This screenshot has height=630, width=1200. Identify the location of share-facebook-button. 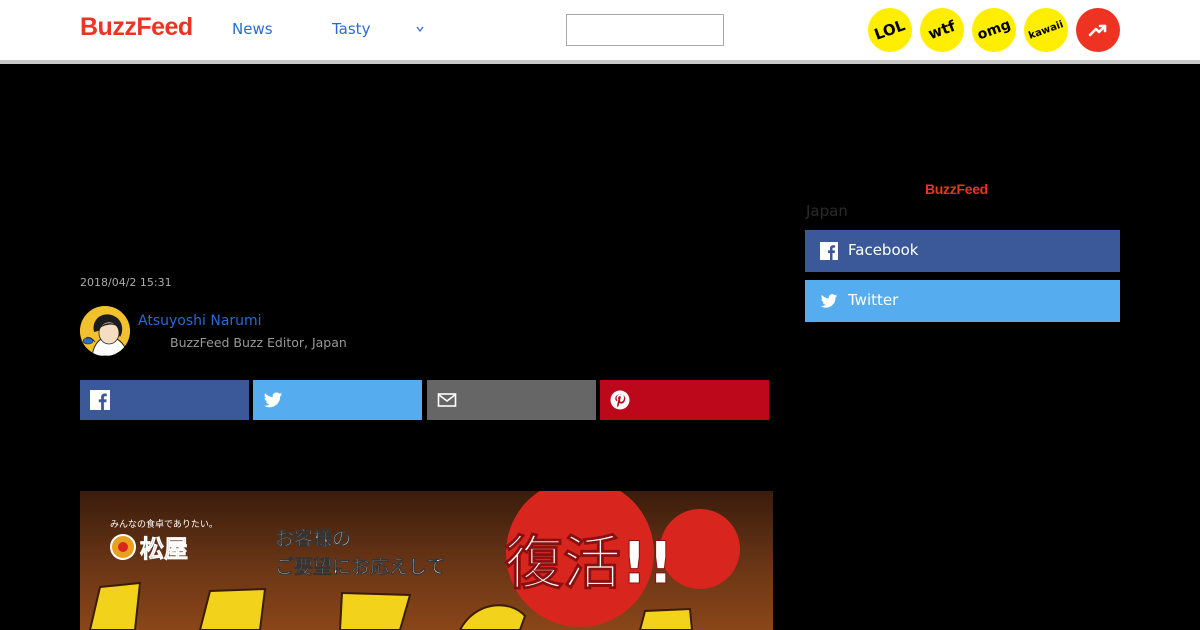
(164, 400).